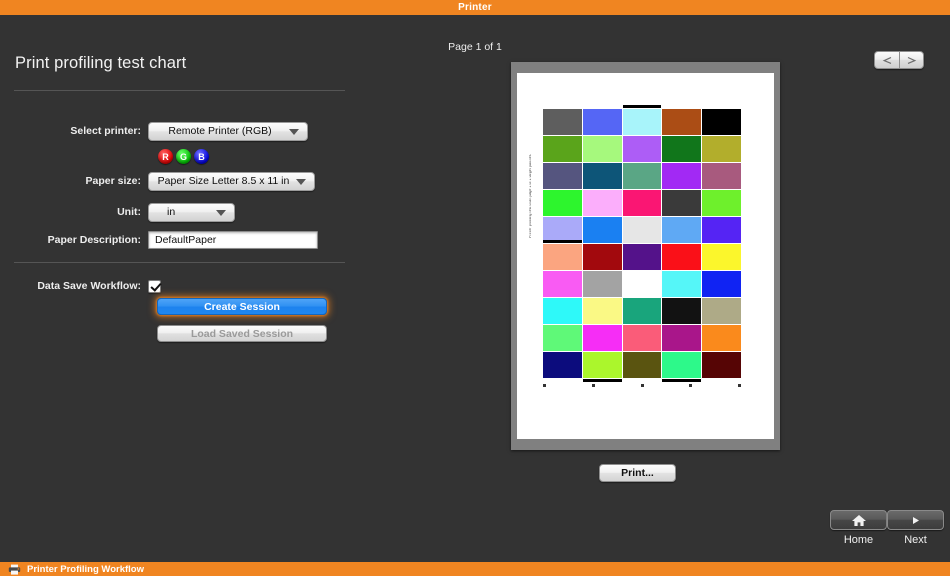 Image resolution: width=950 pixels, height=576 pixels. I want to click on previous-page-button, so click(886, 60).